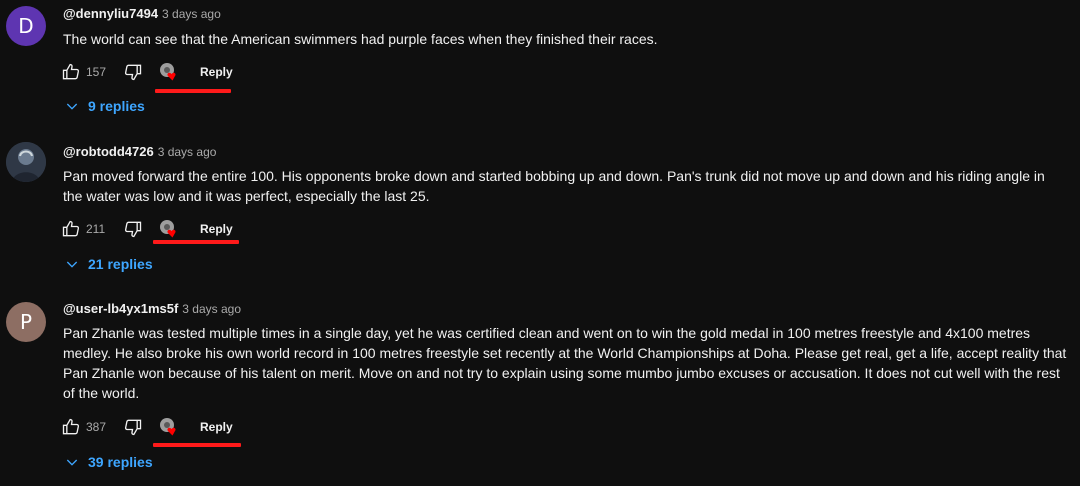 The width and height of the screenshot is (1080, 486). What do you see at coordinates (26, 26) in the screenshot?
I see `avatar: D` at bounding box center [26, 26].